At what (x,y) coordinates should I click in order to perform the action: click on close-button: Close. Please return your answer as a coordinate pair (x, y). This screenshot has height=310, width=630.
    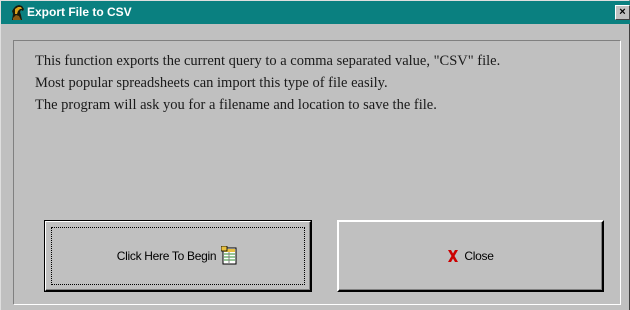
    Looking at the image, I should click on (470, 256).